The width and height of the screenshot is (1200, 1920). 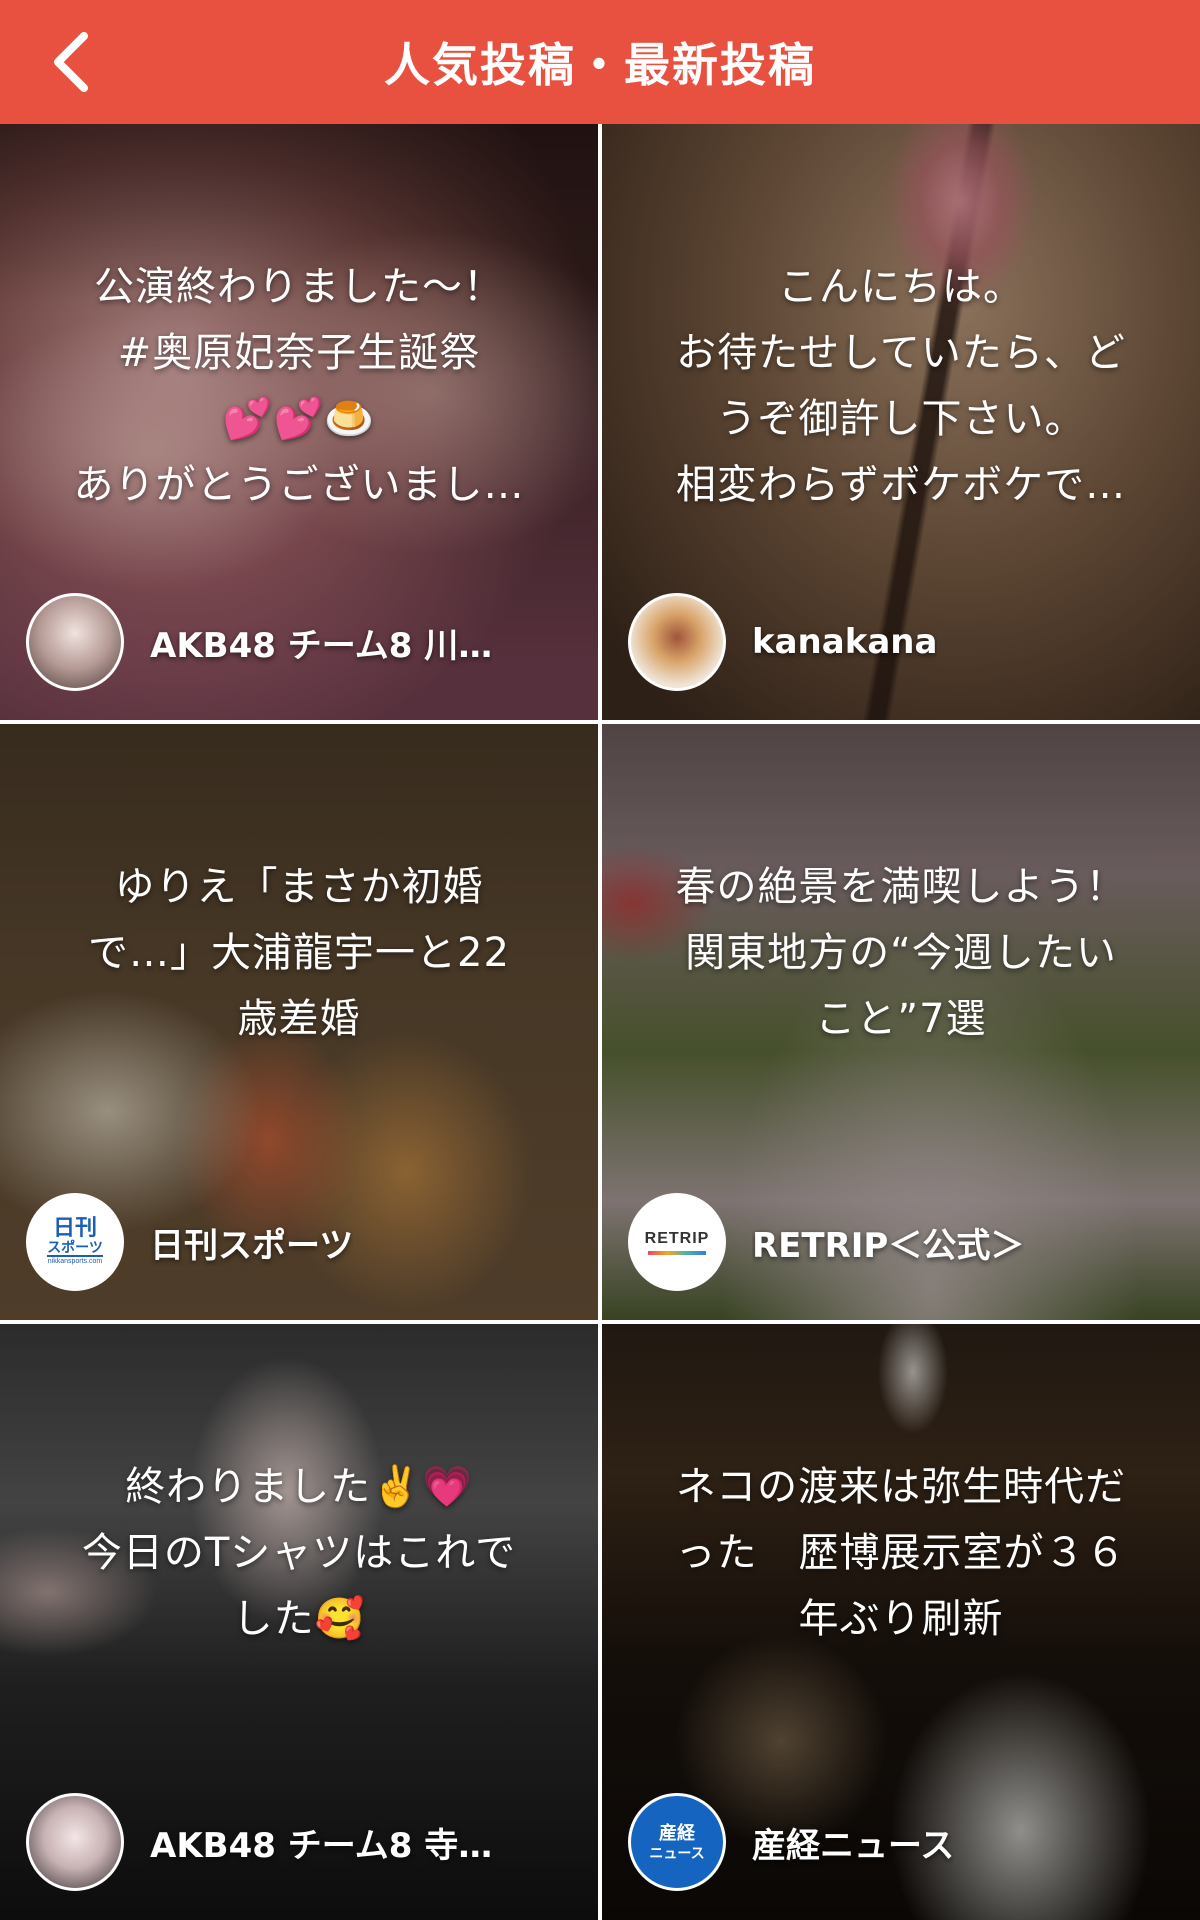 What do you see at coordinates (252, 1245) in the screenshot?
I see `author-name: 日刊スポーツ` at bounding box center [252, 1245].